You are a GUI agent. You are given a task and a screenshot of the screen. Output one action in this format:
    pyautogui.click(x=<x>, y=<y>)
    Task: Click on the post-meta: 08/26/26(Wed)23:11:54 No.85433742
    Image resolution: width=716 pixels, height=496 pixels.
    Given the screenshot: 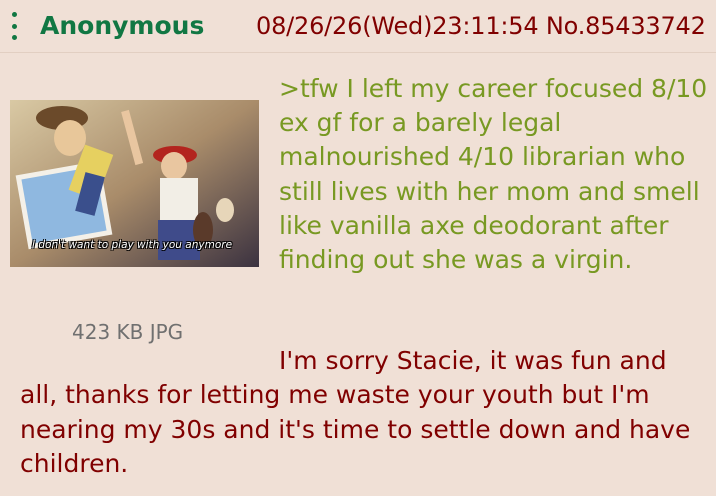 What is the action you would take?
    pyautogui.click(x=481, y=26)
    